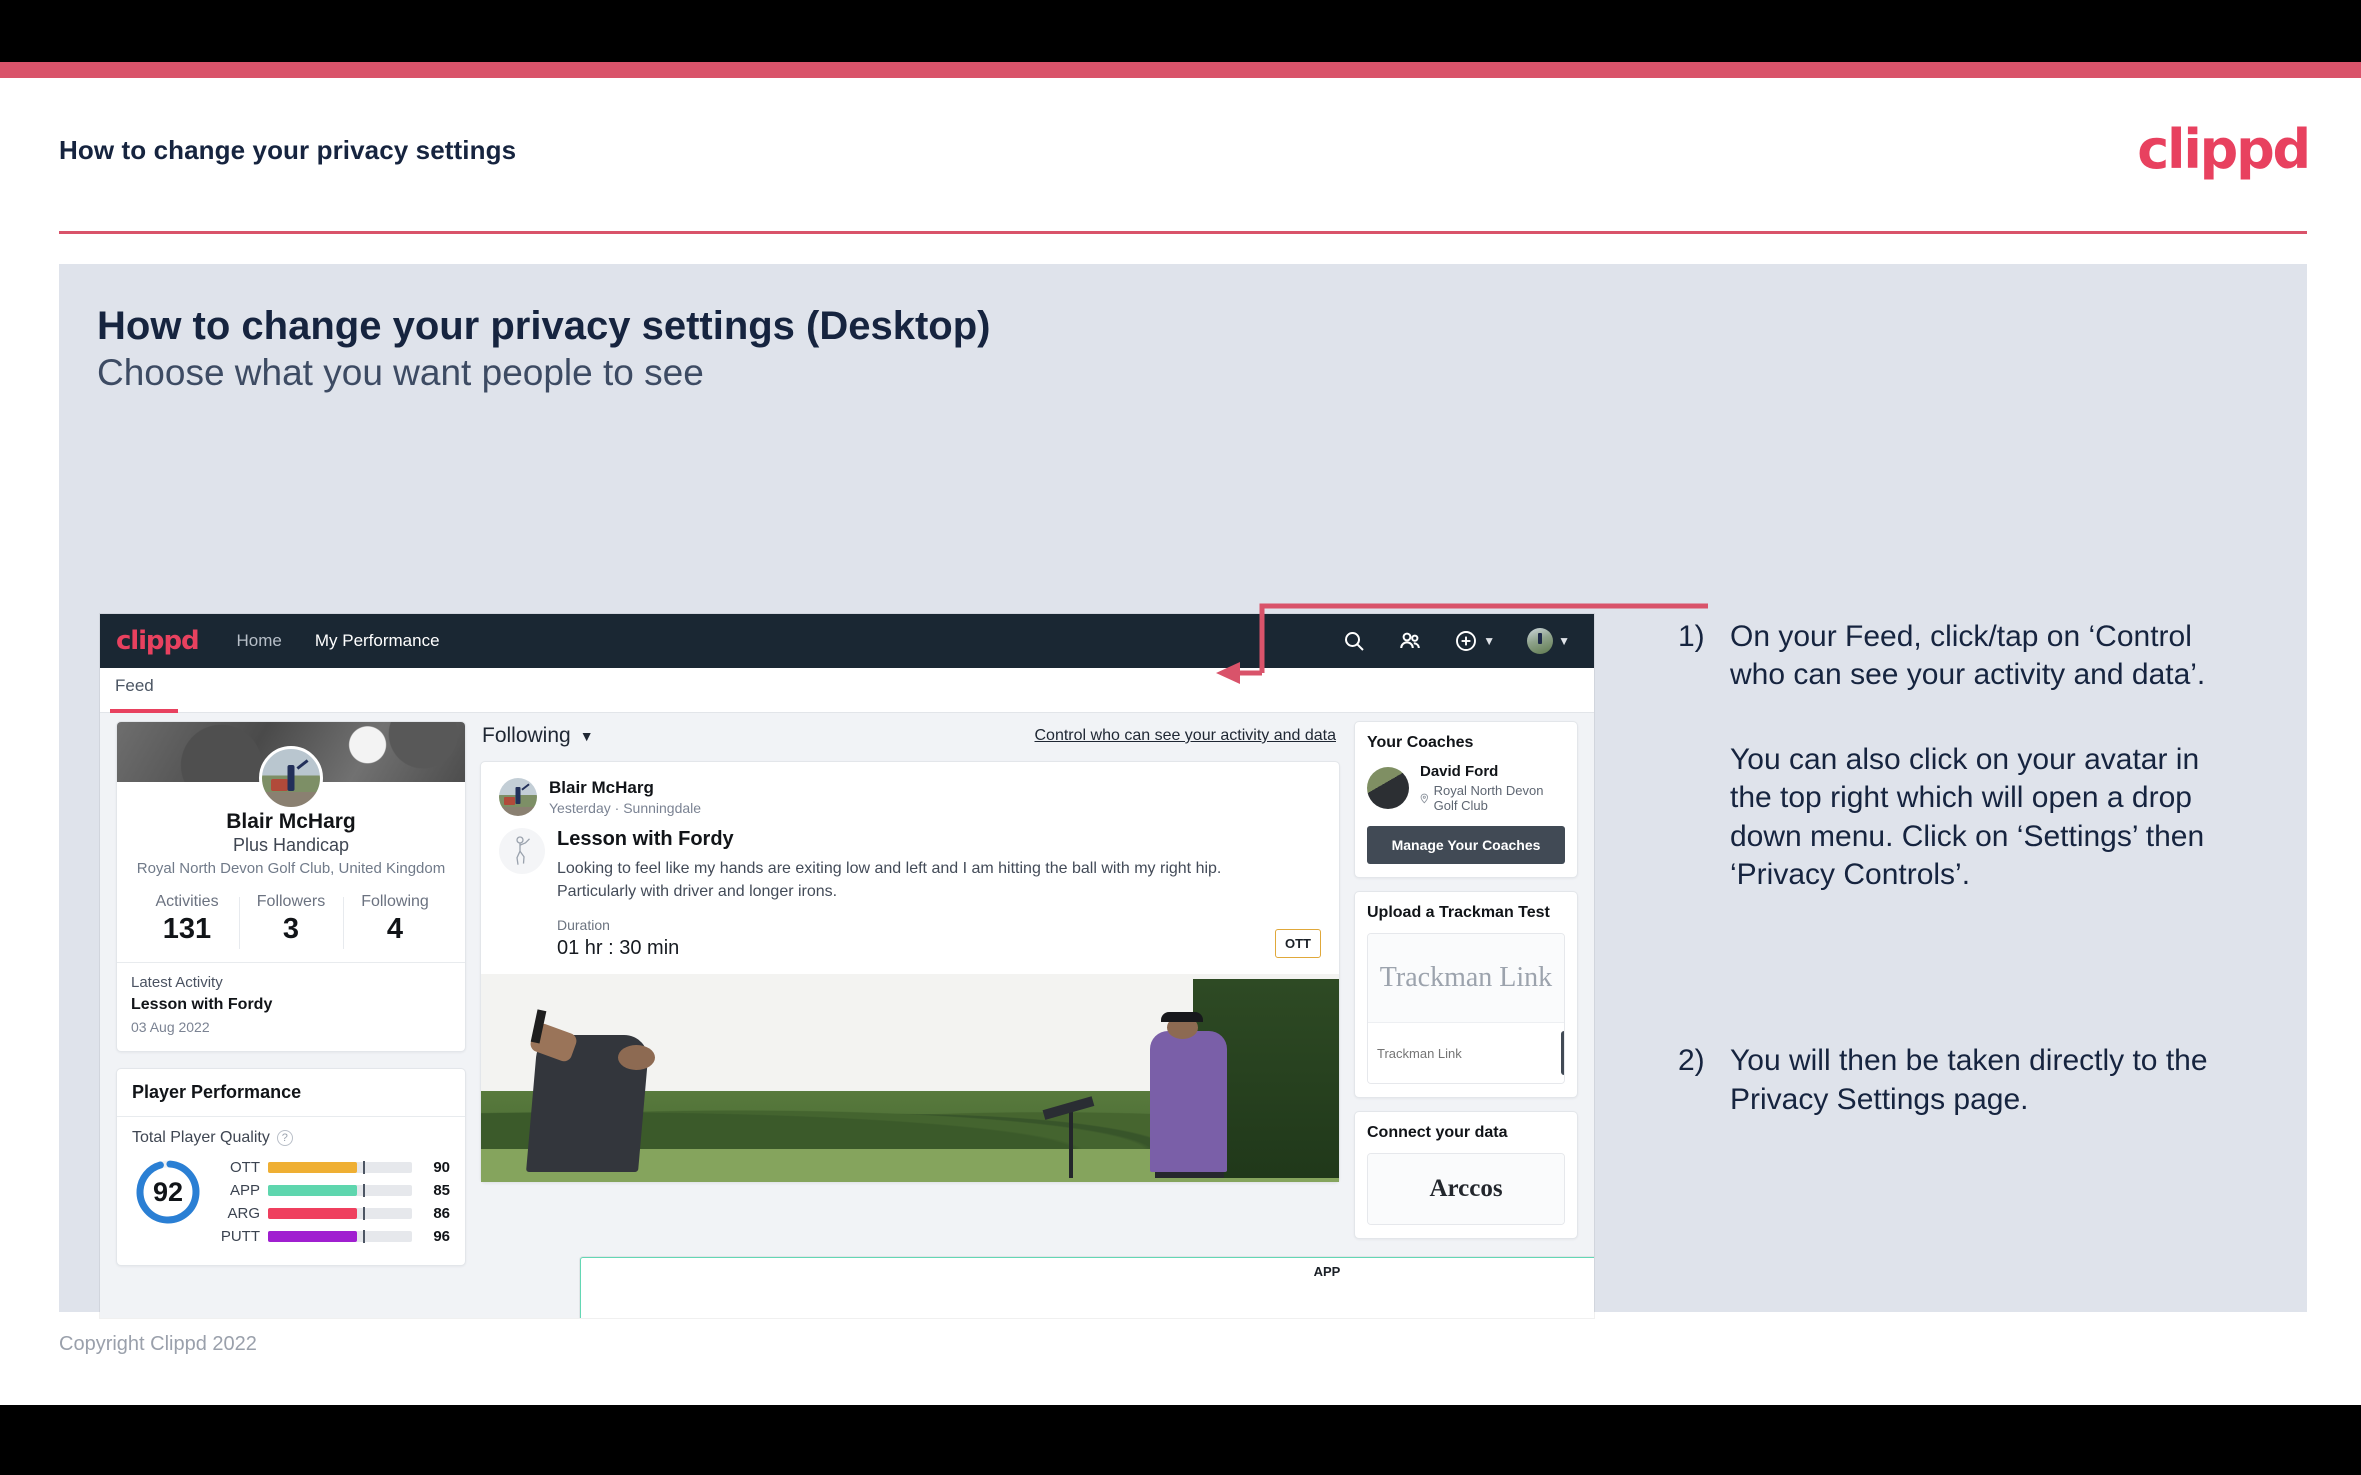 The height and width of the screenshot is (1475, 2361). What do you see at coordinates (441, 1213) in the screenshot?
I see `metric-value: 86` at bounding box center [441, 1213].